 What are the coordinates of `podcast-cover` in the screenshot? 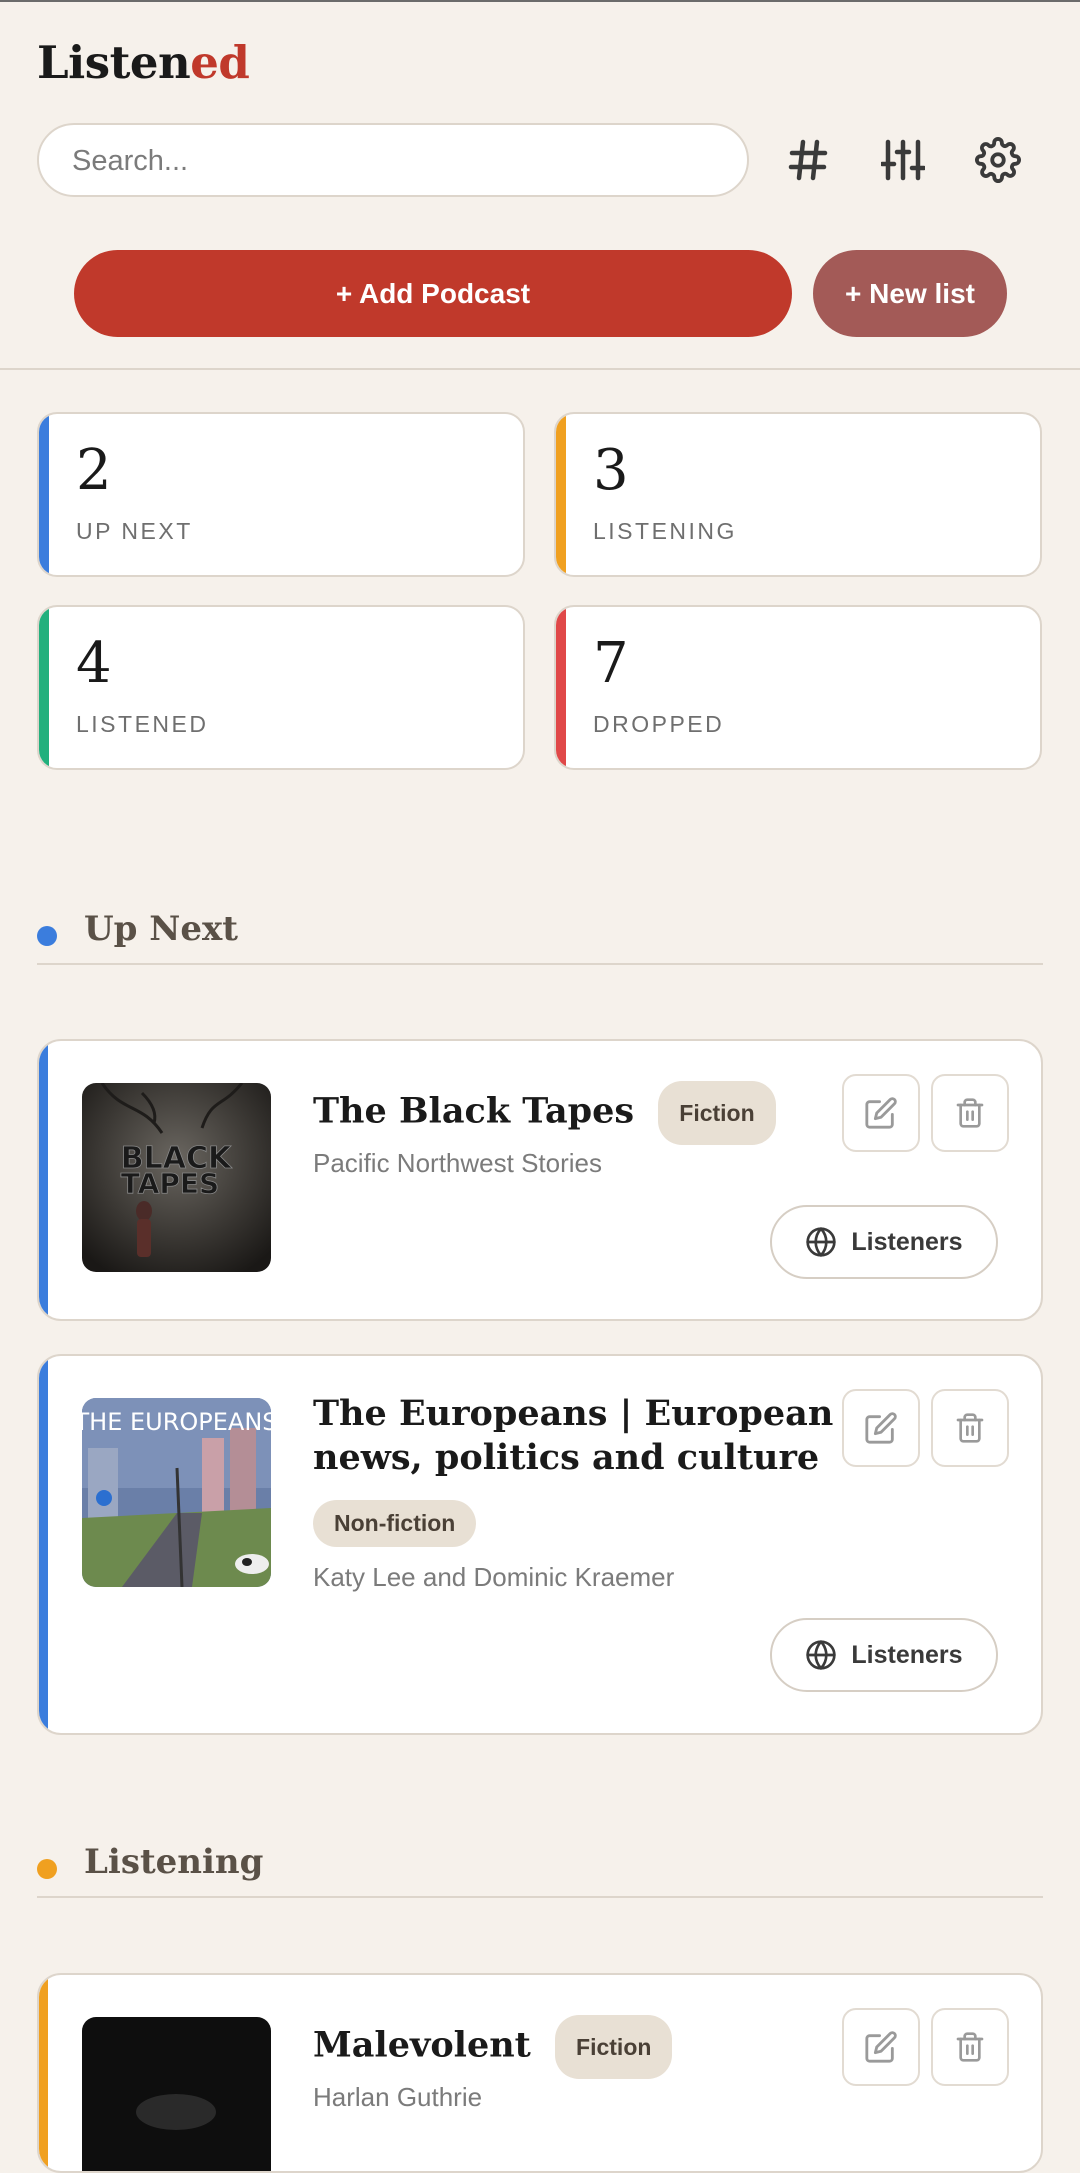 It's located at (176, 2094).